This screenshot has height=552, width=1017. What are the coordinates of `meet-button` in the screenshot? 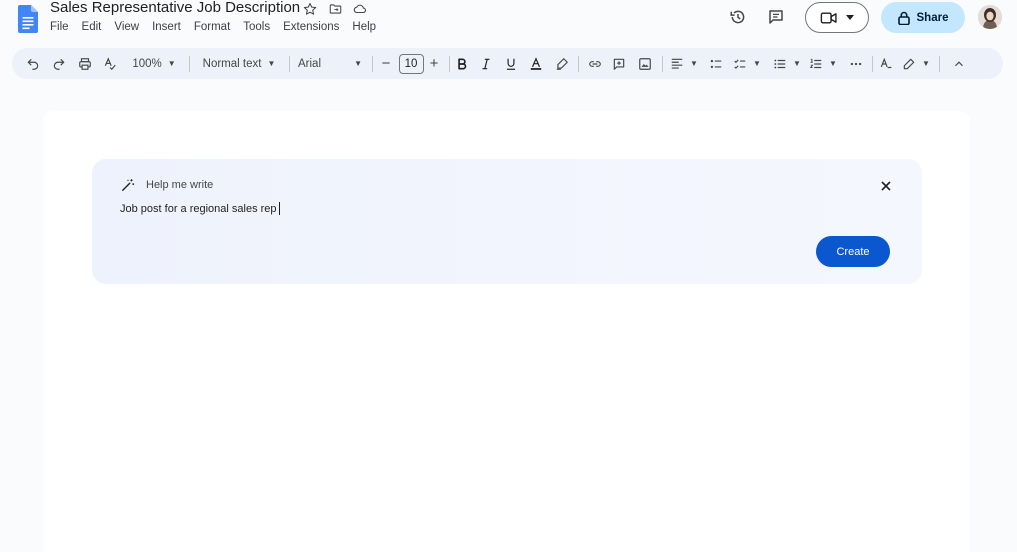 It's located at (837, 17).